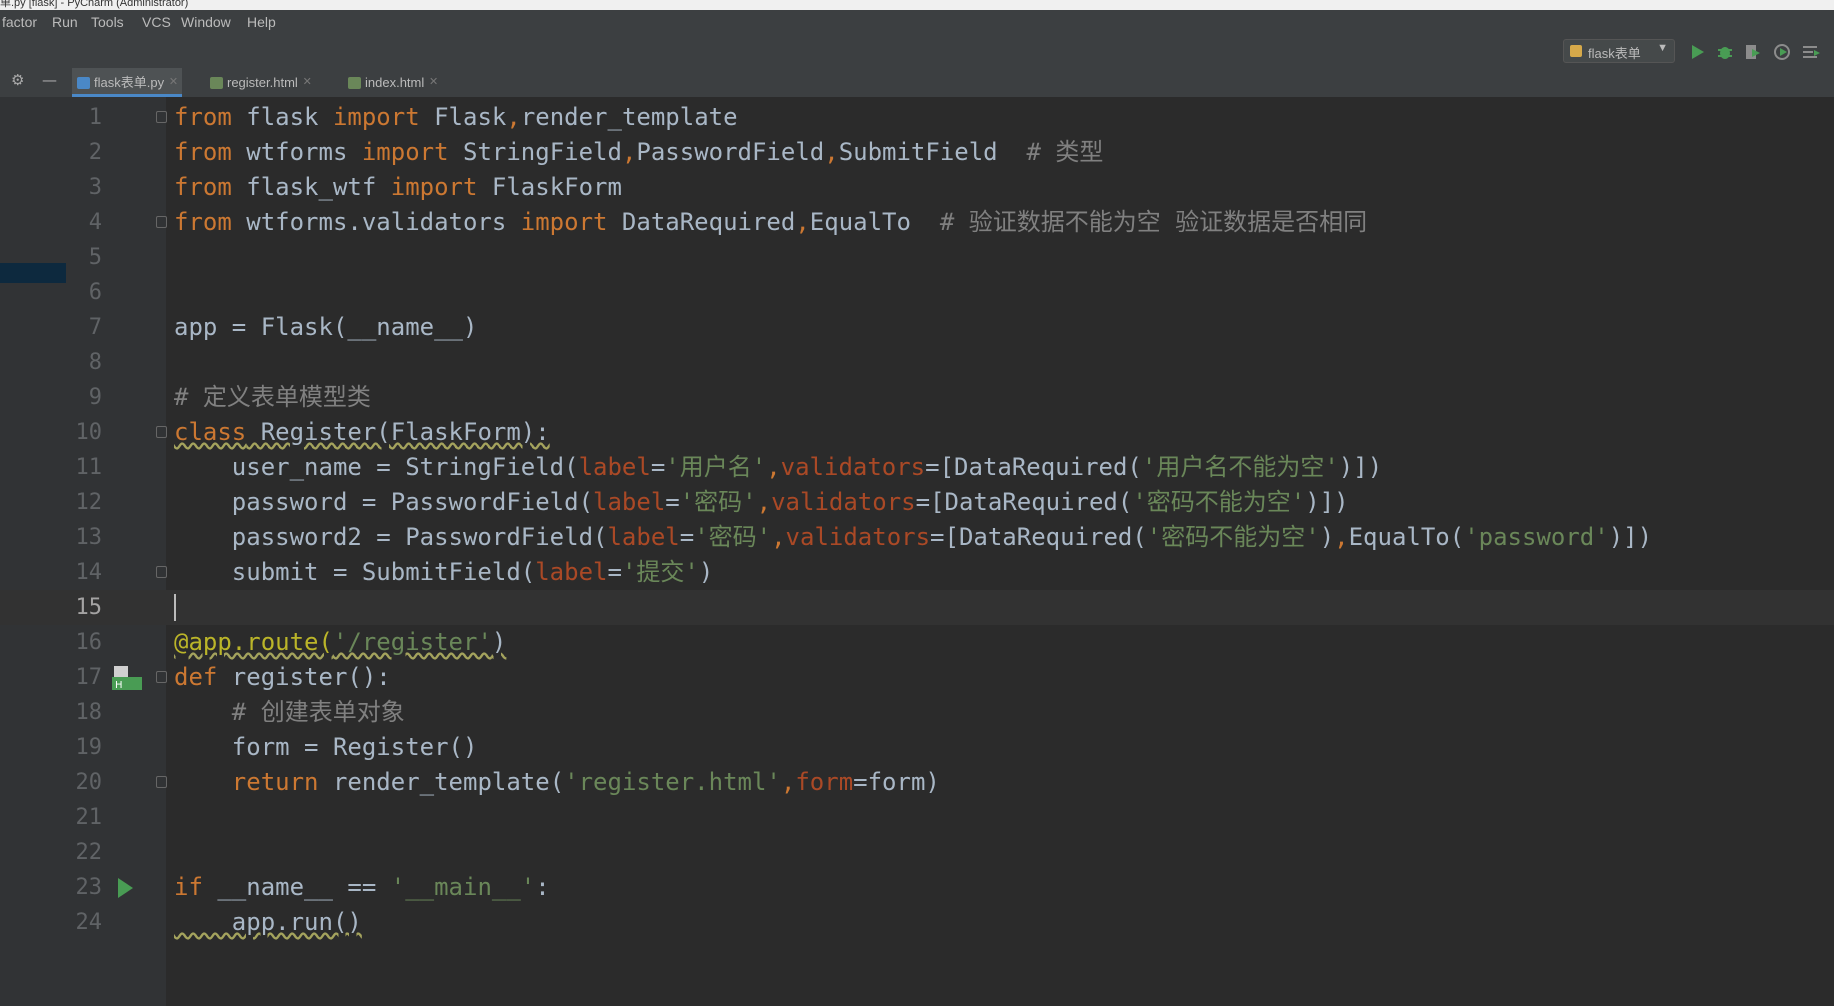 This screenshot has width=1834, height=1006. What do you see at coordinates (398, 432) in the screenshot?
I see `code-token: Register(FlaskForm):` at bounding box center [398, 432].